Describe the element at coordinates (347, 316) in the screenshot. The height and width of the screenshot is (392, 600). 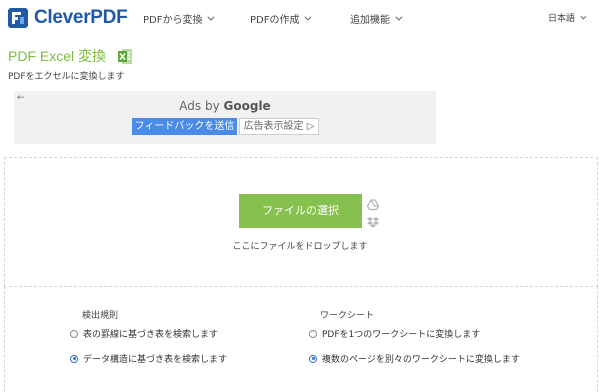
I see `worksheet-heading: ワークシート` at that location.